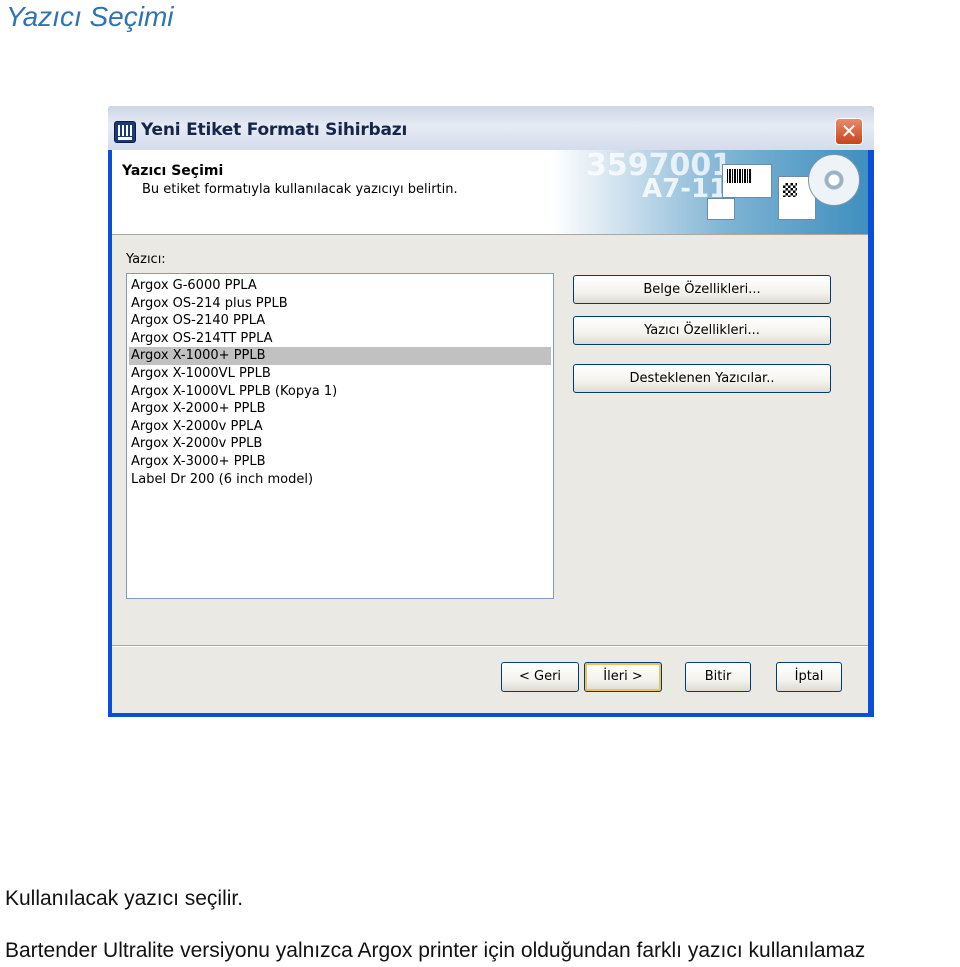 The image size is (960, 967). Describe the element at coordinates (340, 392) in the screenshot. I see `printer-list-item: Argox X-1000VL PPLB (Kopya 1)` at that location.